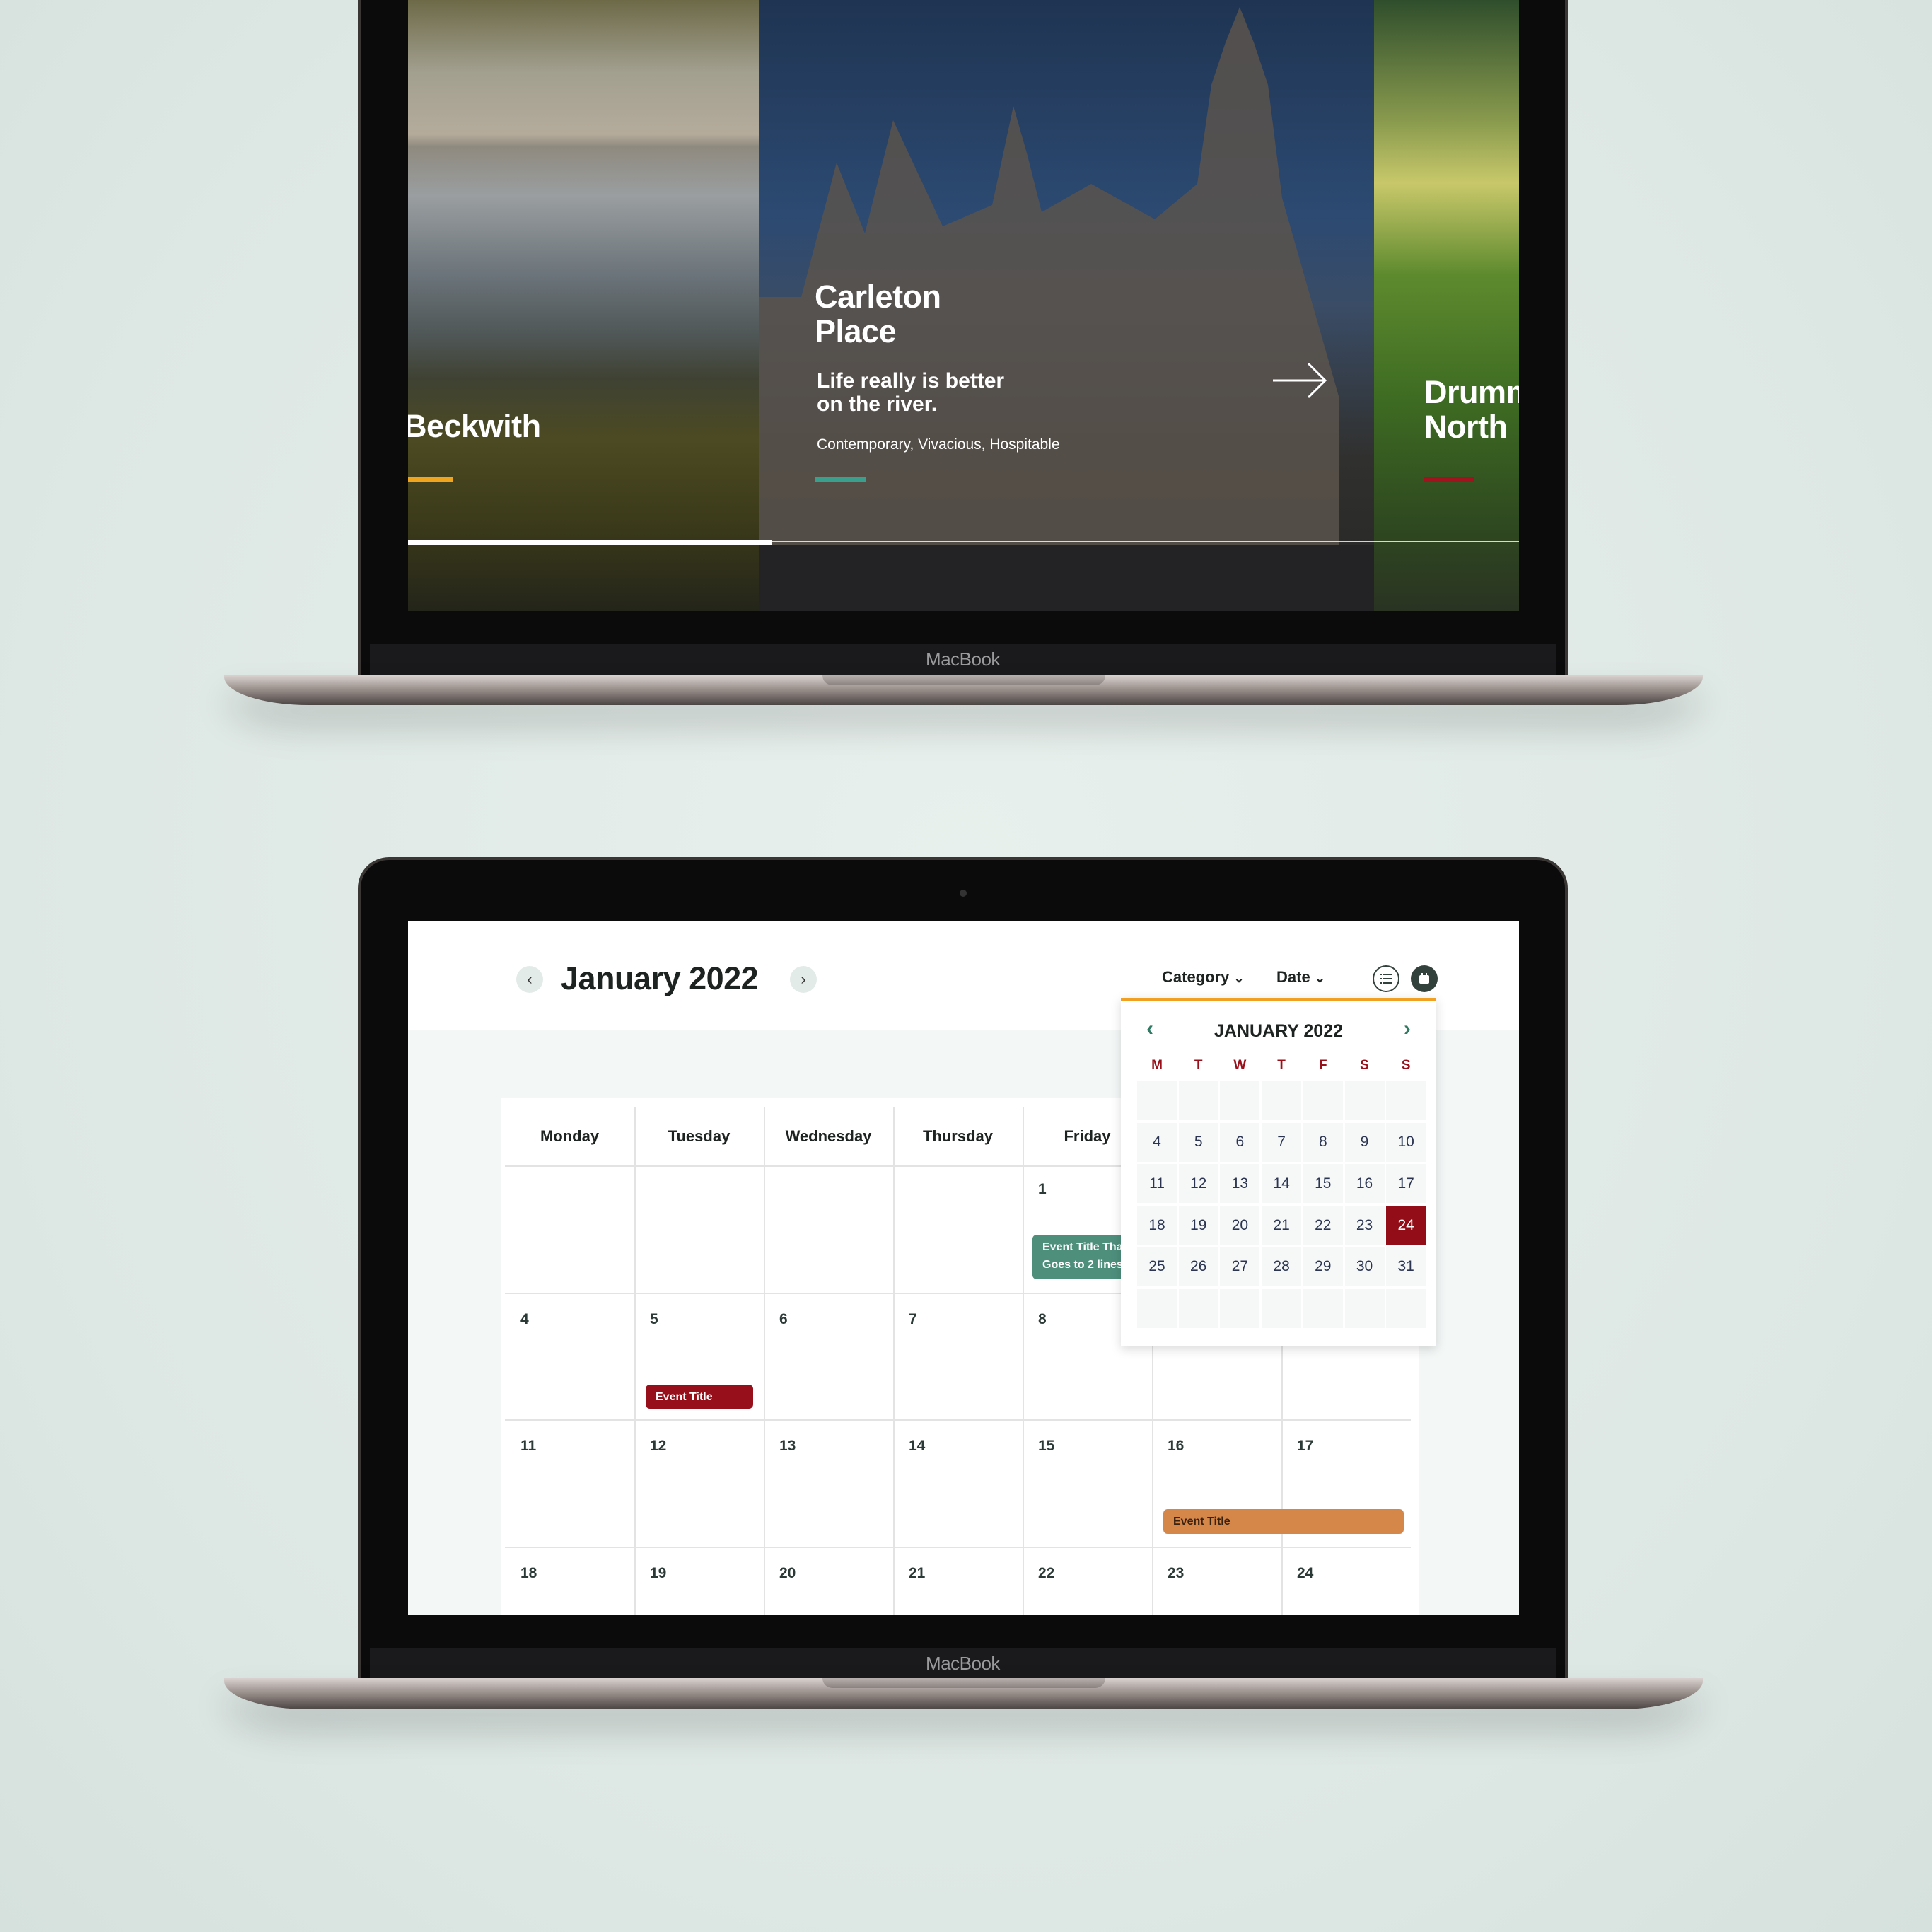  What do you see at coordinates (1157, 1142) in the screenshot?
I see `date-cell: 4` at bounding box center [1157, 1142].